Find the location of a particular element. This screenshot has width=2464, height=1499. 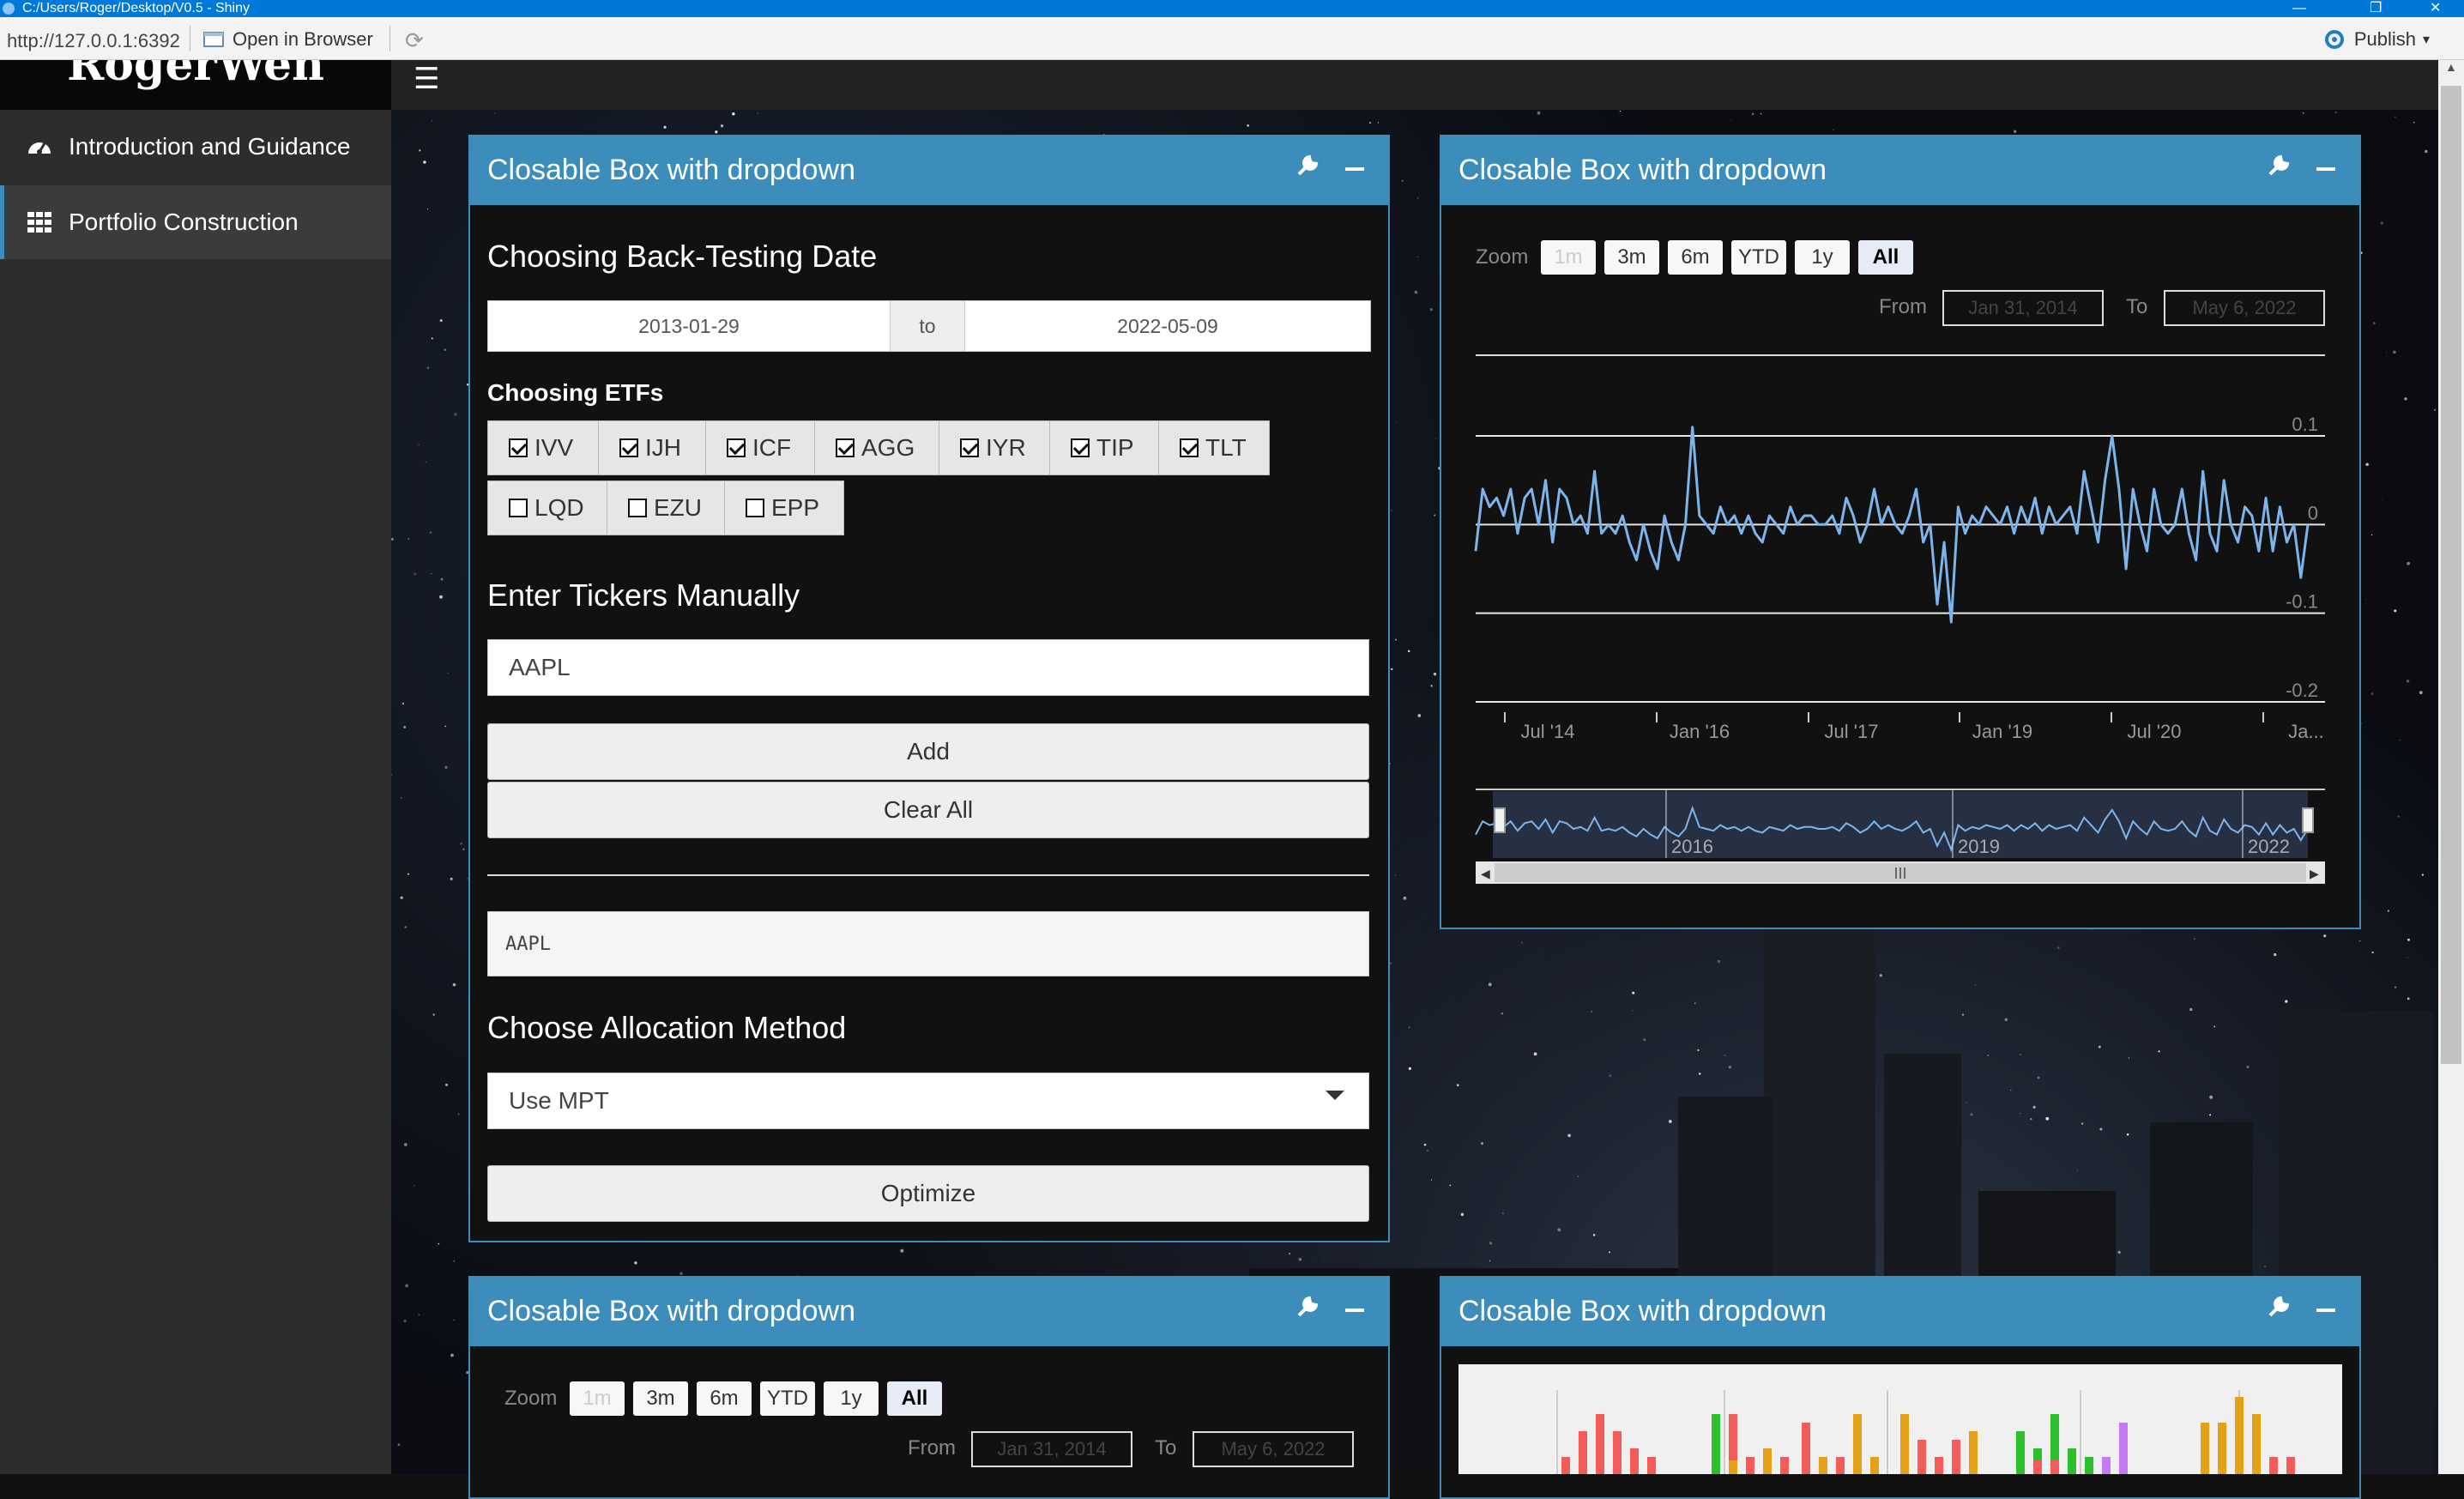

sidebar is located at coordinates (195, 792).